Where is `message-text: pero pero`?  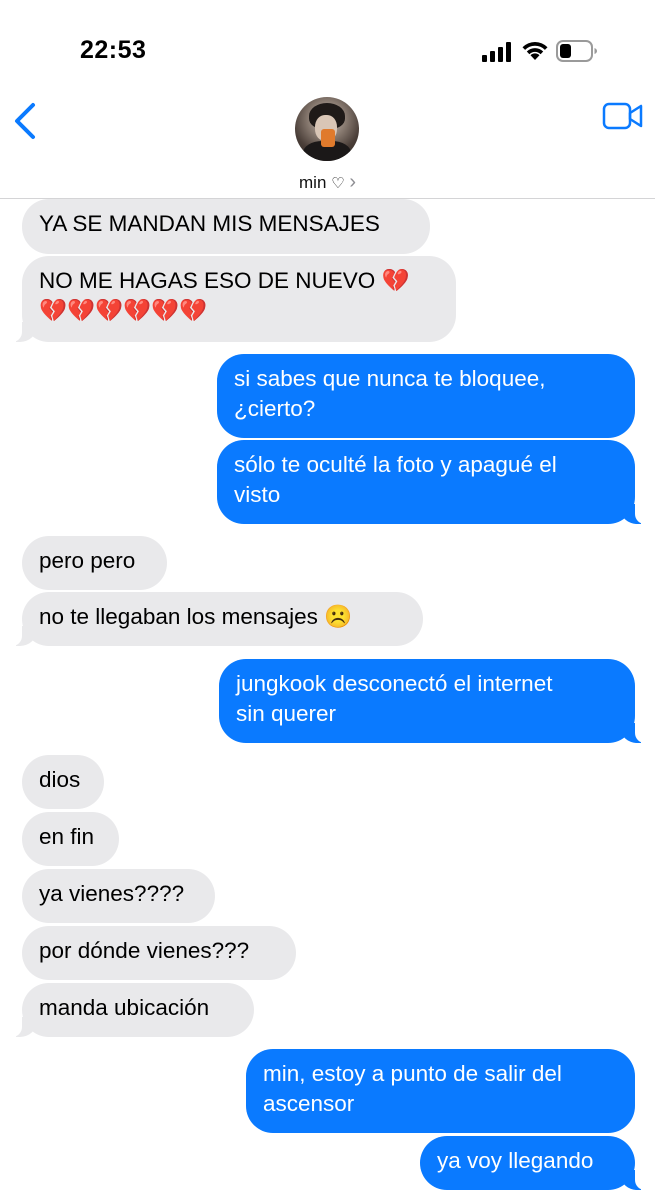
message-text: pero pero is located at coordinates (87, 560).